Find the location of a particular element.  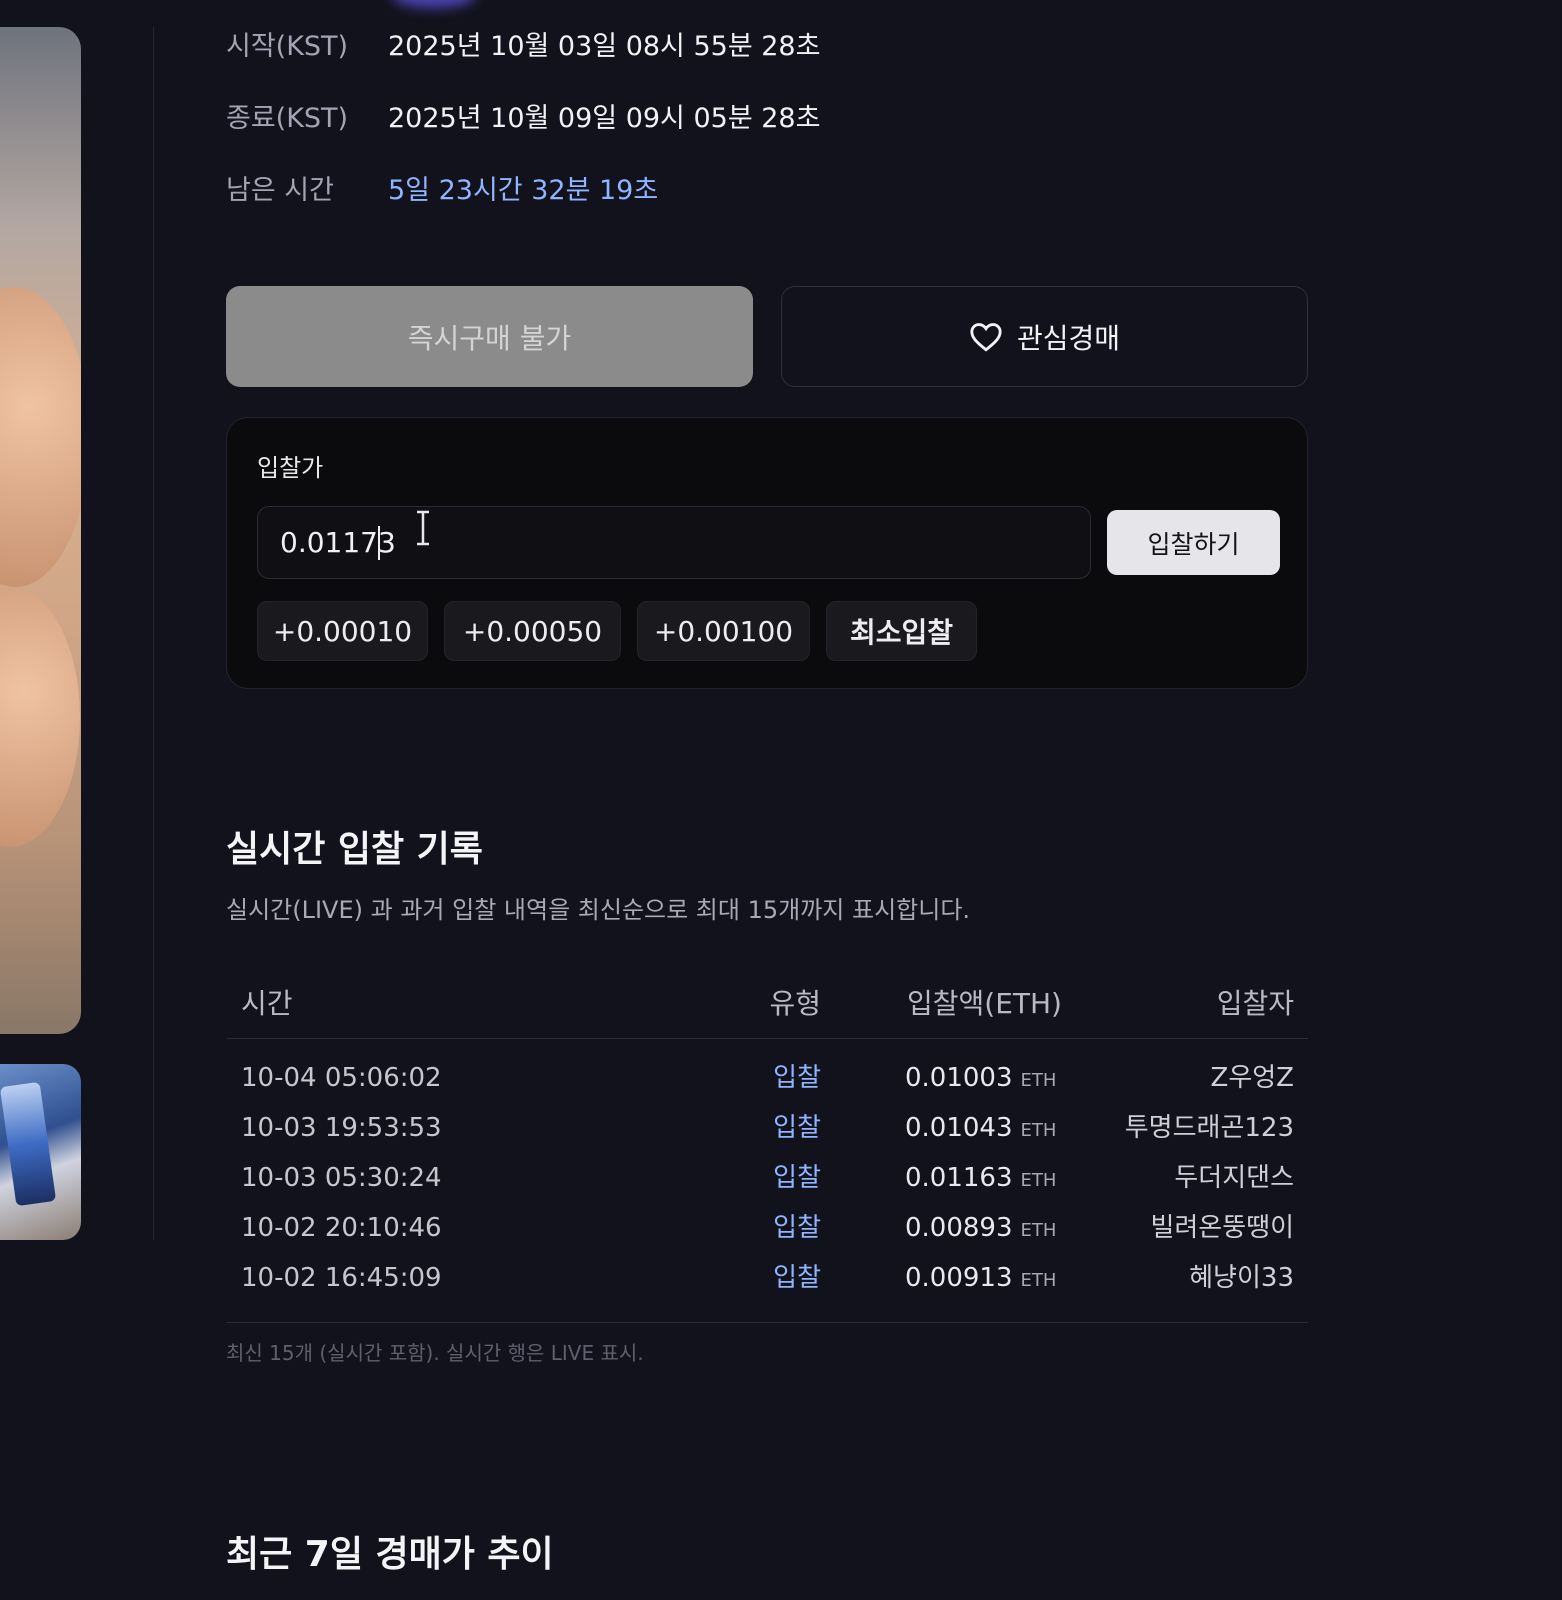

bid-amount: 0.00893 ETH is located at coordinates (980, 1229).